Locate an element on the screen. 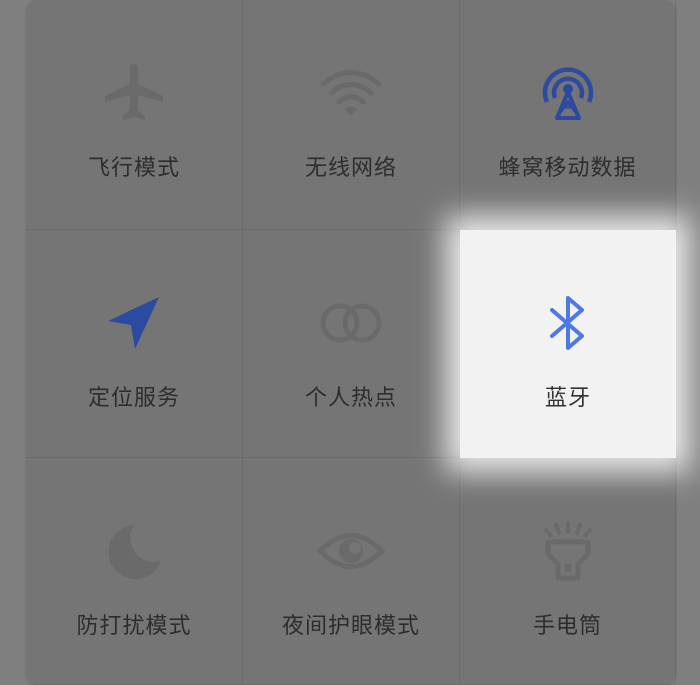 The image size is (700, 685). flashlight-toggle: 手电筒 is located at coordinates (568, 571).